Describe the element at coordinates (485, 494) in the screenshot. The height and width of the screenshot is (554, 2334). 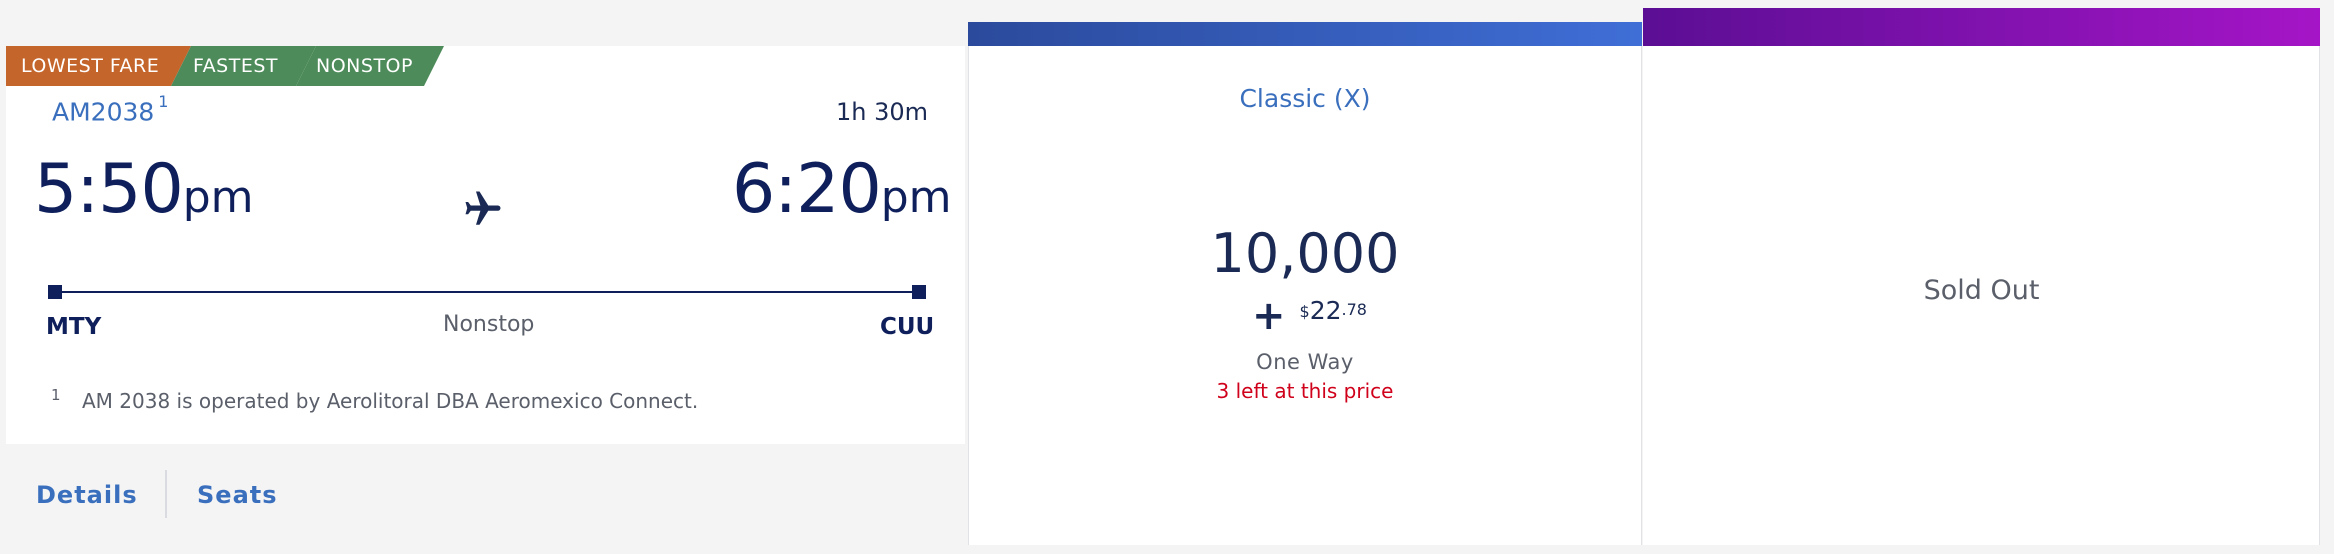
I see `flight-card-footer` at that location.